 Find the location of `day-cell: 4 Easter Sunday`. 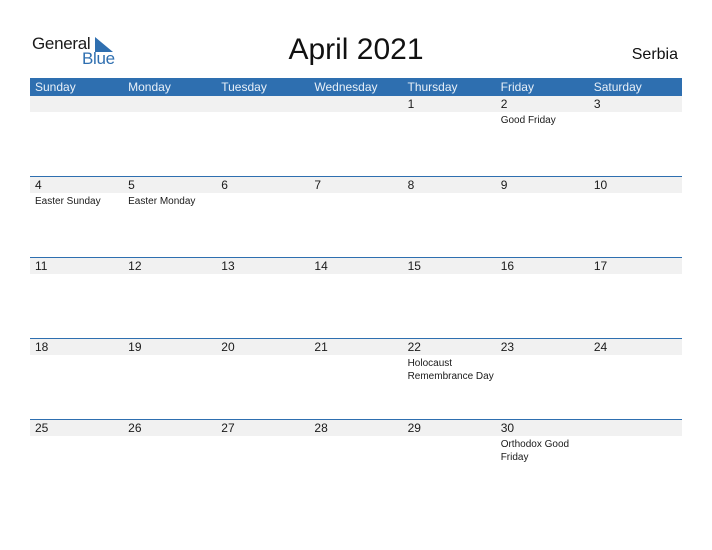

day-cell: 4 Easter Sunday is located at coordinates (76, 217).